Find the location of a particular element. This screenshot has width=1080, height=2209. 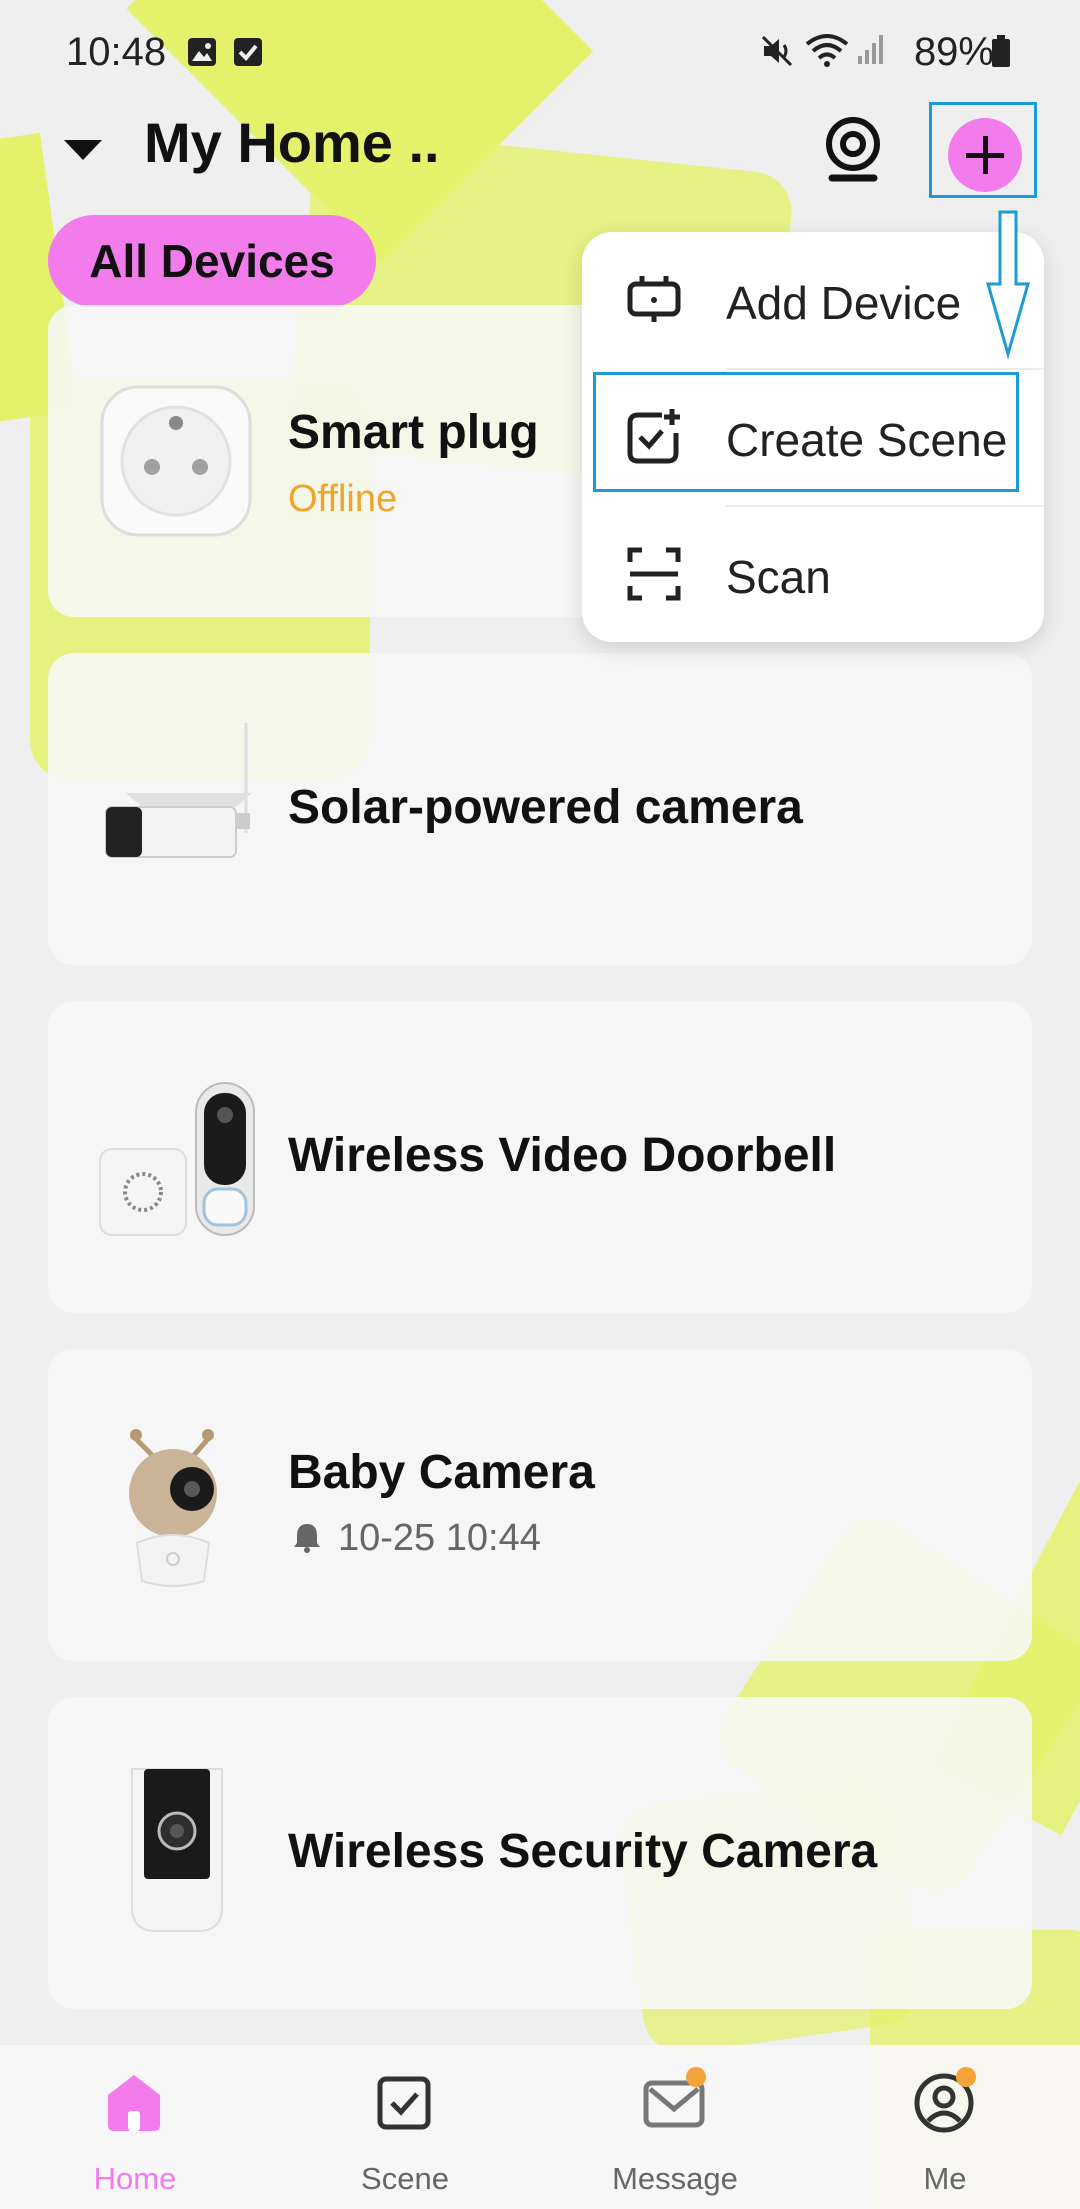

menu-item-label: Add Device is located at coordinates (844, 303).